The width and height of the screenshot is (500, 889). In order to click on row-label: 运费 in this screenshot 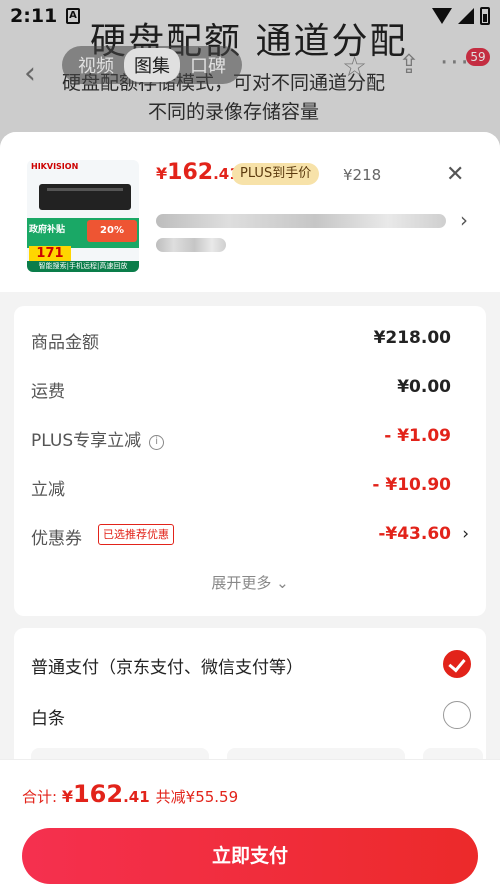, I will do `click(48, 392)`.